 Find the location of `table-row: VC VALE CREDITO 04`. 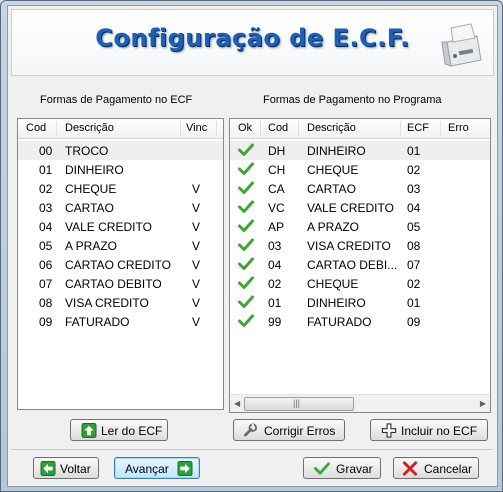

table-row: VC VALE CREDITO 04 is located at coordinates (360, 207).